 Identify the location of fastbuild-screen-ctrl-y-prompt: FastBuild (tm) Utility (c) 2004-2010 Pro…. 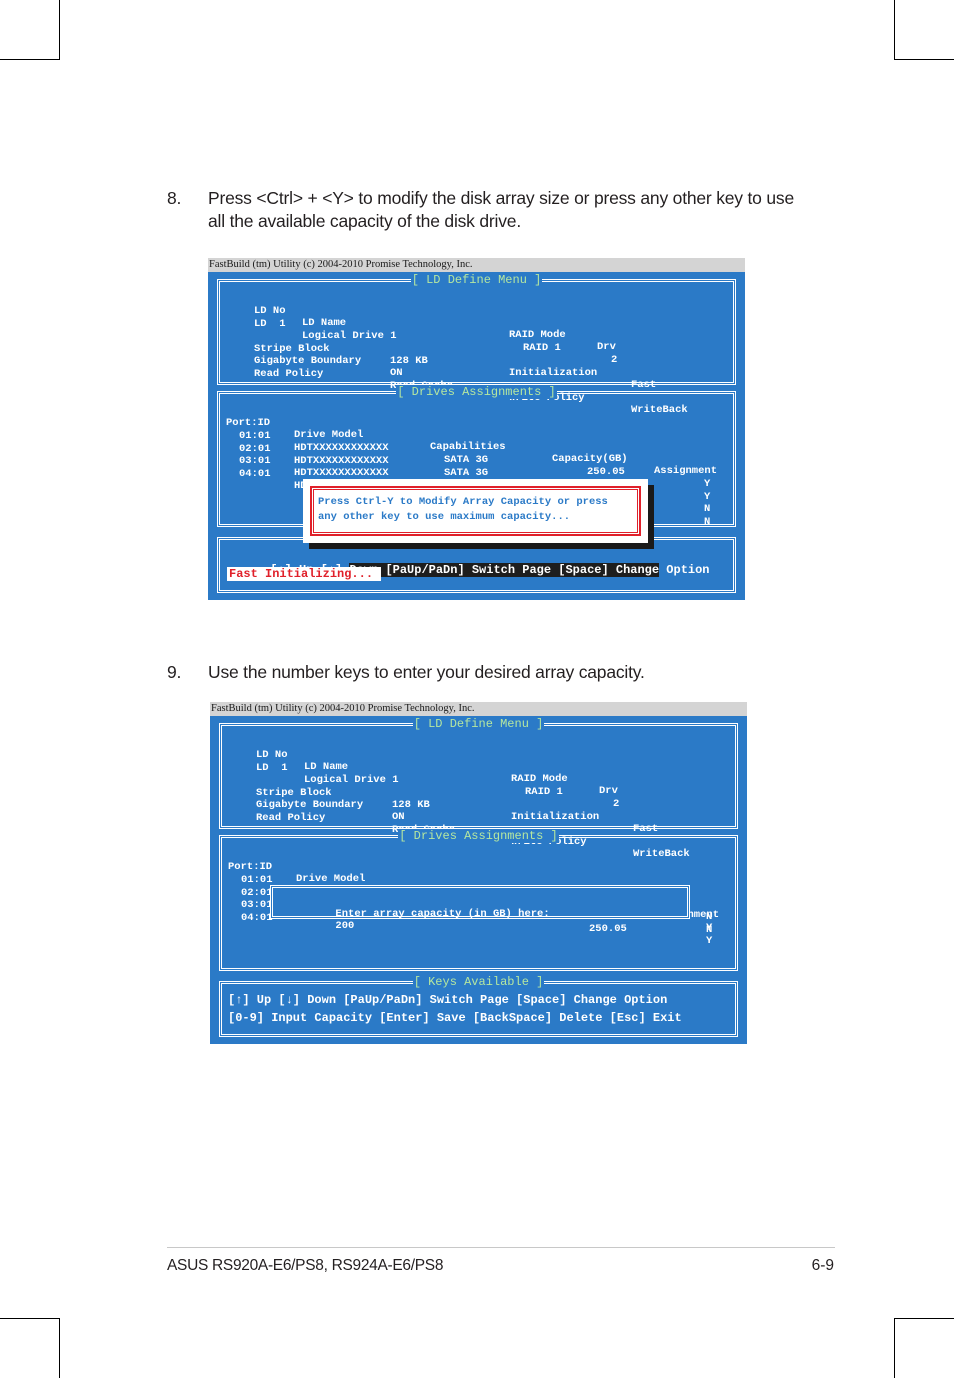
(476, 429).